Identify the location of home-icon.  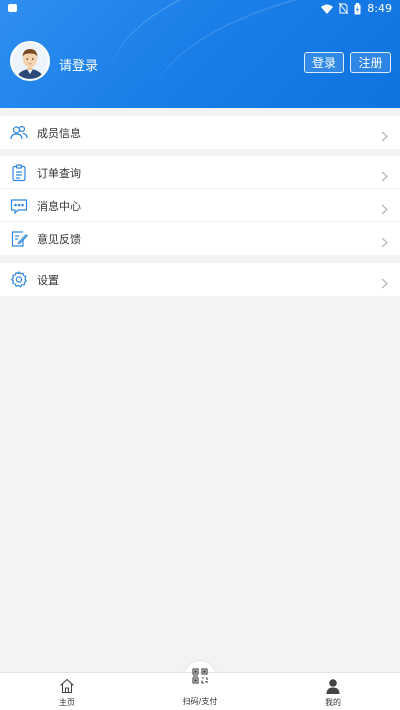
(67, 686).